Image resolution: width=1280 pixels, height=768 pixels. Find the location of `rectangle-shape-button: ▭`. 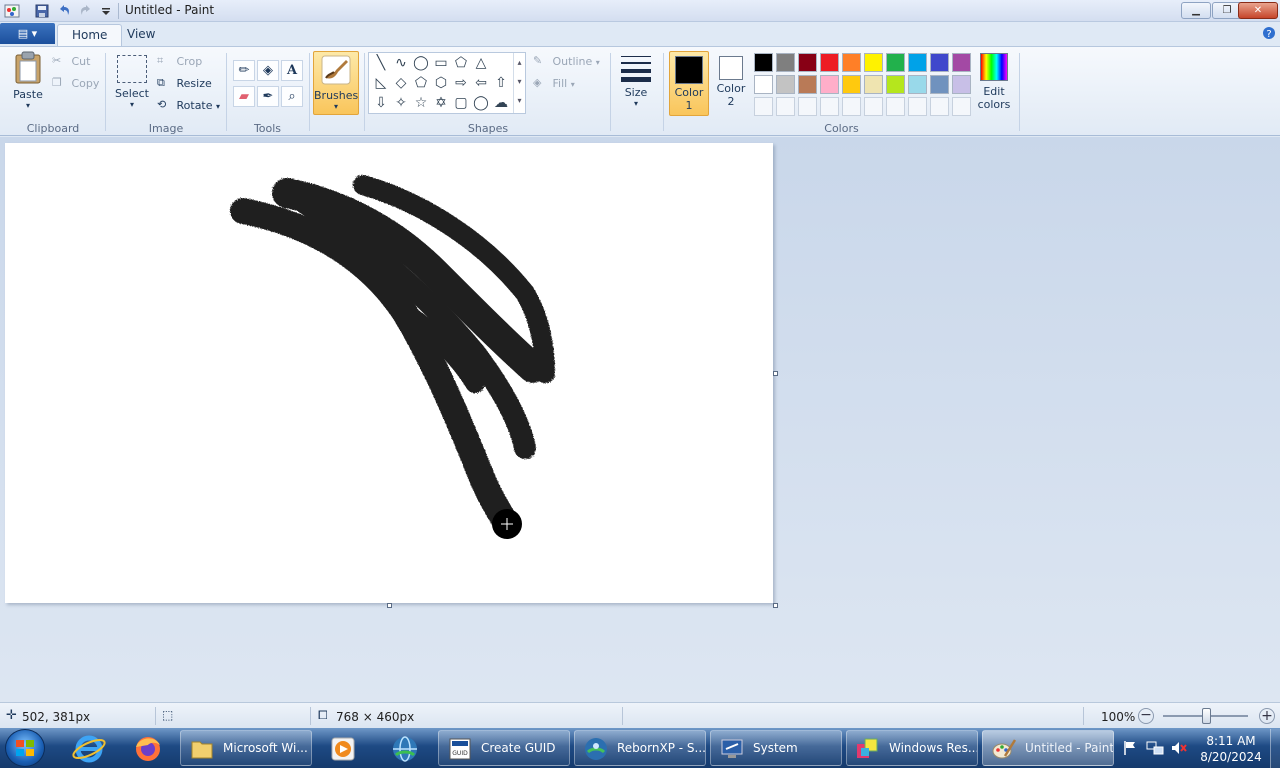

rectangle-shape-button: ▭ is located at coordinates (441, 63).